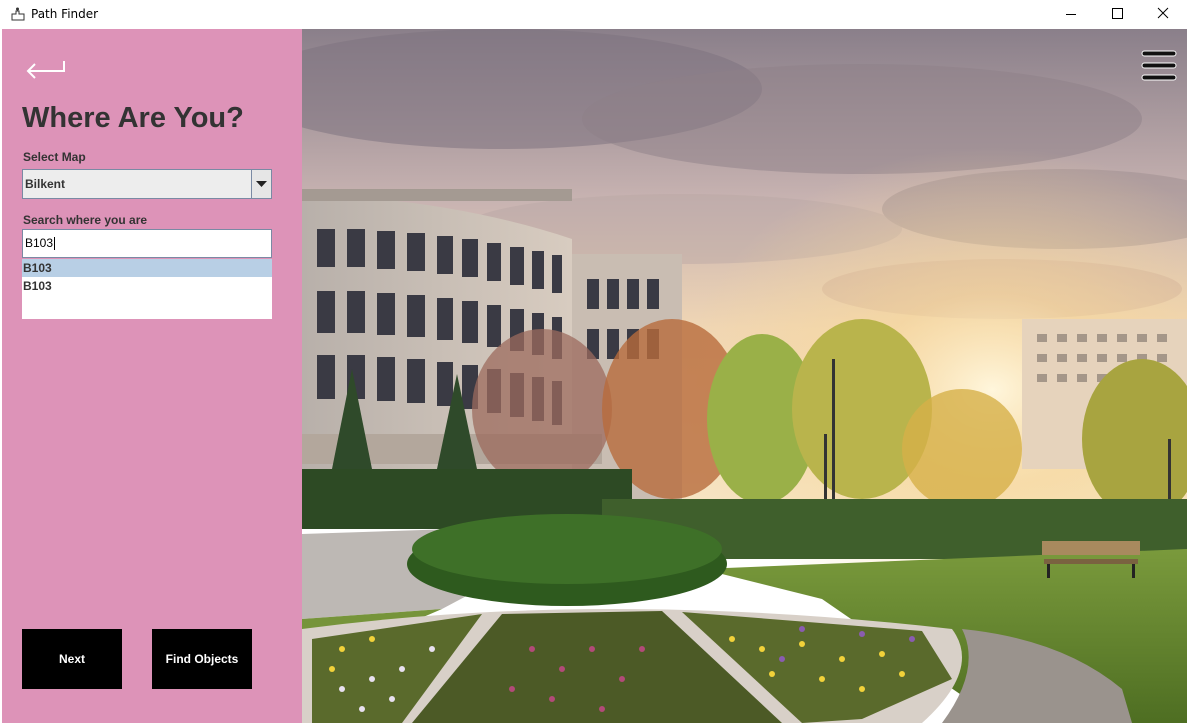  What do you see at coordinates (147, 243) in the screenshot?
I see `search-input: B103` at bounding box center [147, 243].